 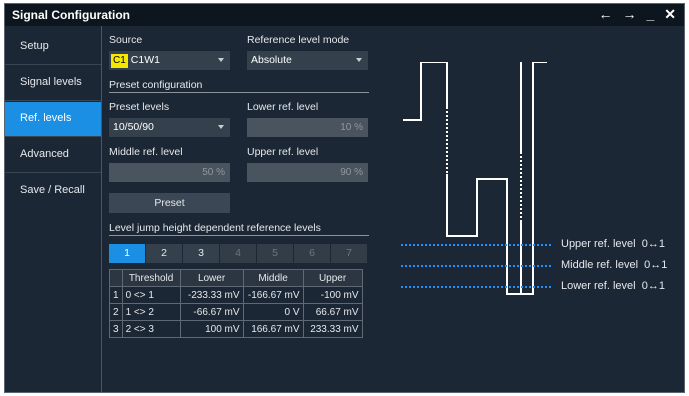 I want to click on threshold-cell: 1 <> 2, so click(x=151, y=312).